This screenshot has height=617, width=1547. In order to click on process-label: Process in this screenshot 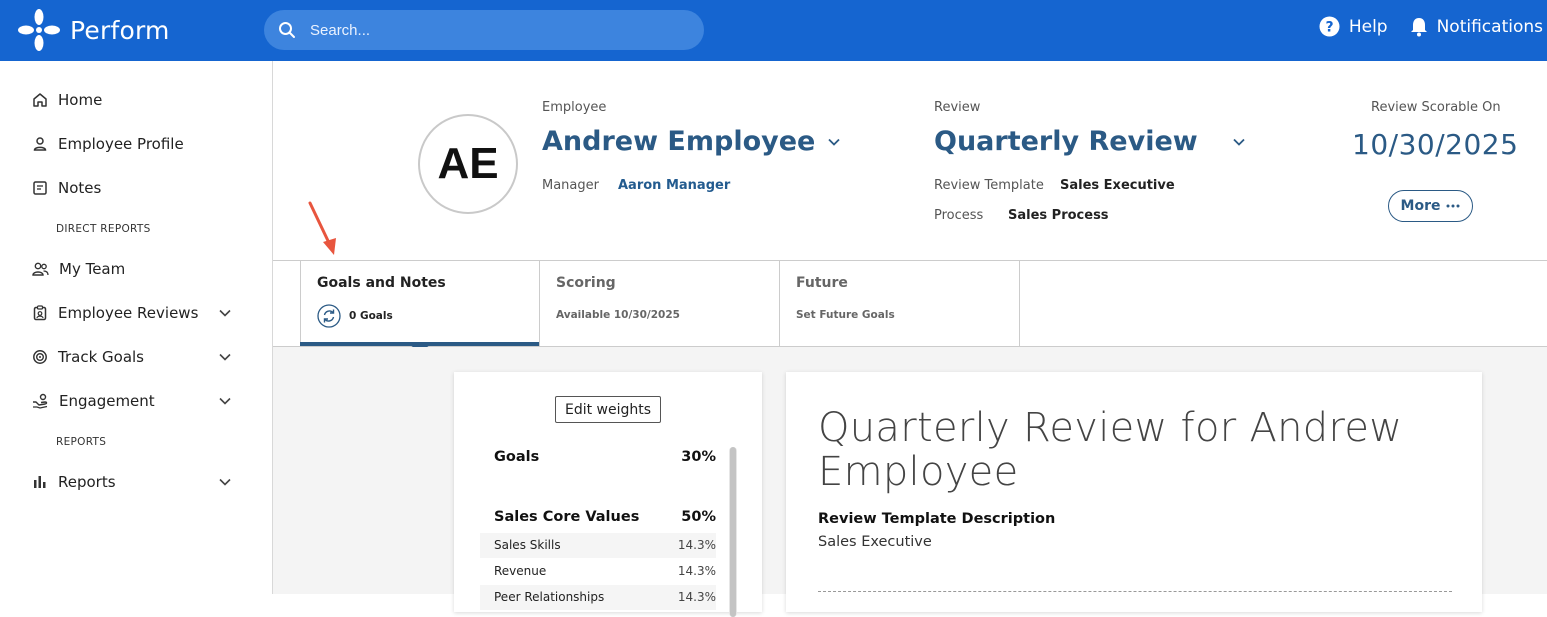, I will do `click(959, 215)`.